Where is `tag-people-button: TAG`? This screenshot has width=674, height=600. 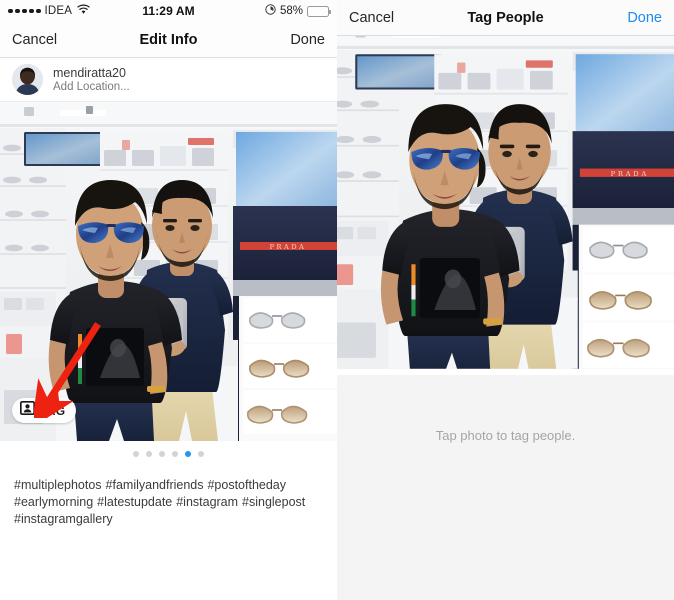 tag-people-button: TAG is located at coordinates (44, 410).